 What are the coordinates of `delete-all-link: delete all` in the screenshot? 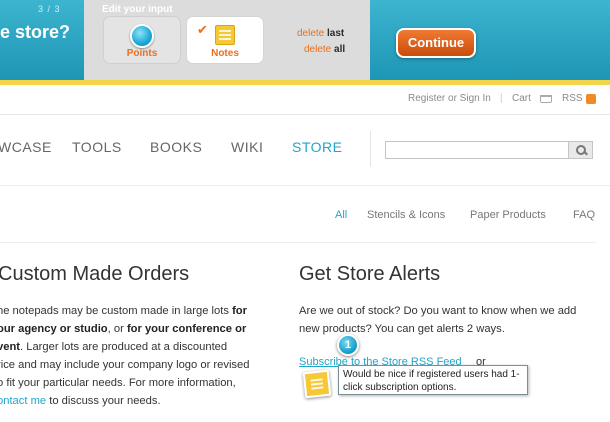 It's located at (324, 49).